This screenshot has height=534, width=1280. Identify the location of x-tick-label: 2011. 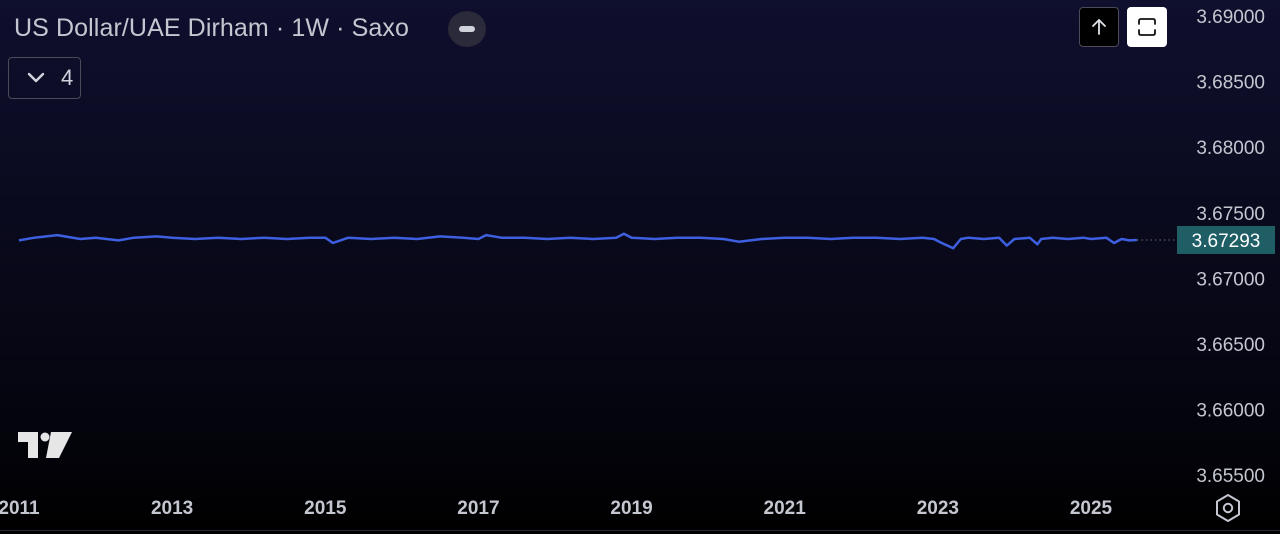
(20, 508).